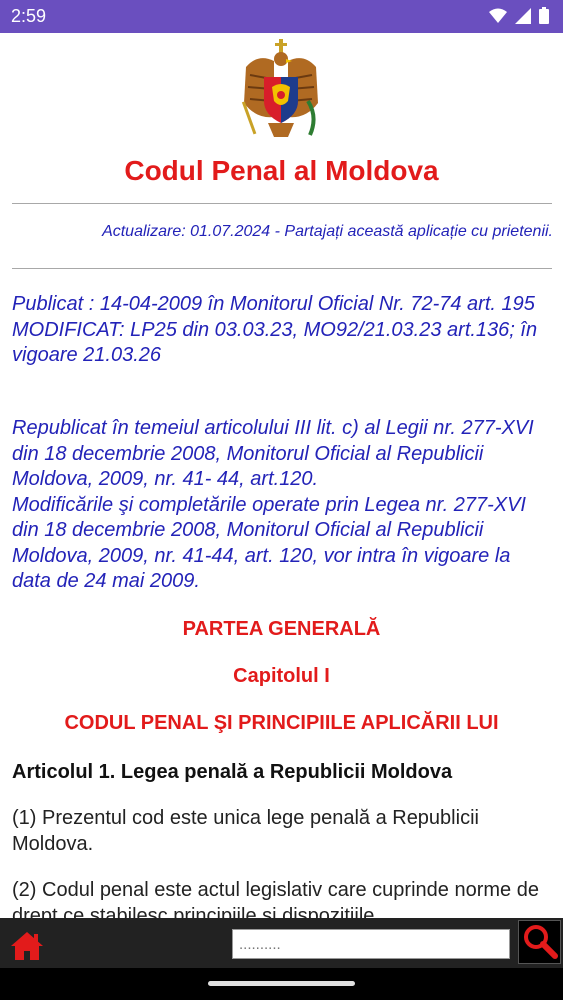 The height and width of the screenshot is (1000, 563). Describe the element at coordinates (279, 88) in the screenshot. I see `coat-of-arms-icon` at that location.